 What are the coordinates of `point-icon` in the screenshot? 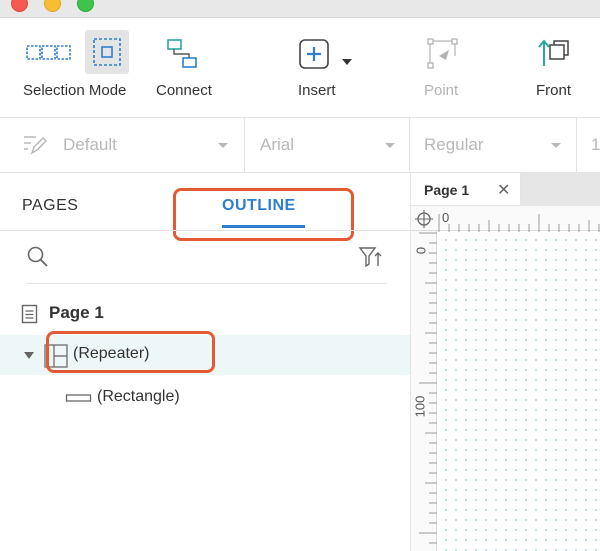 It's located at (442, 53).